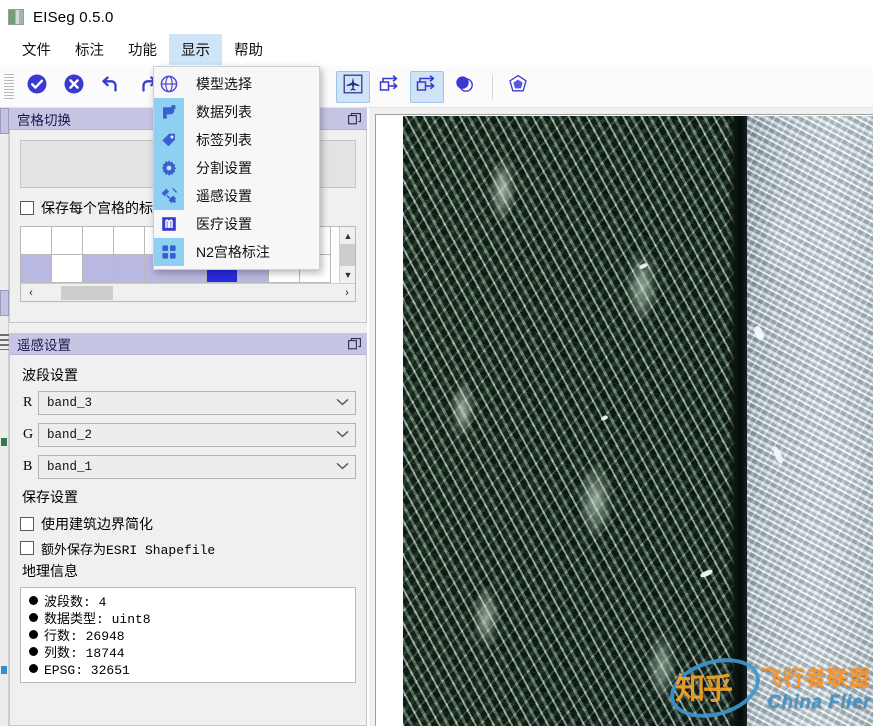 This screenshot has height=726, width=873. What do you see at coordinates (31, 293) in the screenshot?
I see `scroll-left-icon: ‹` at bounding box center [31, 293].